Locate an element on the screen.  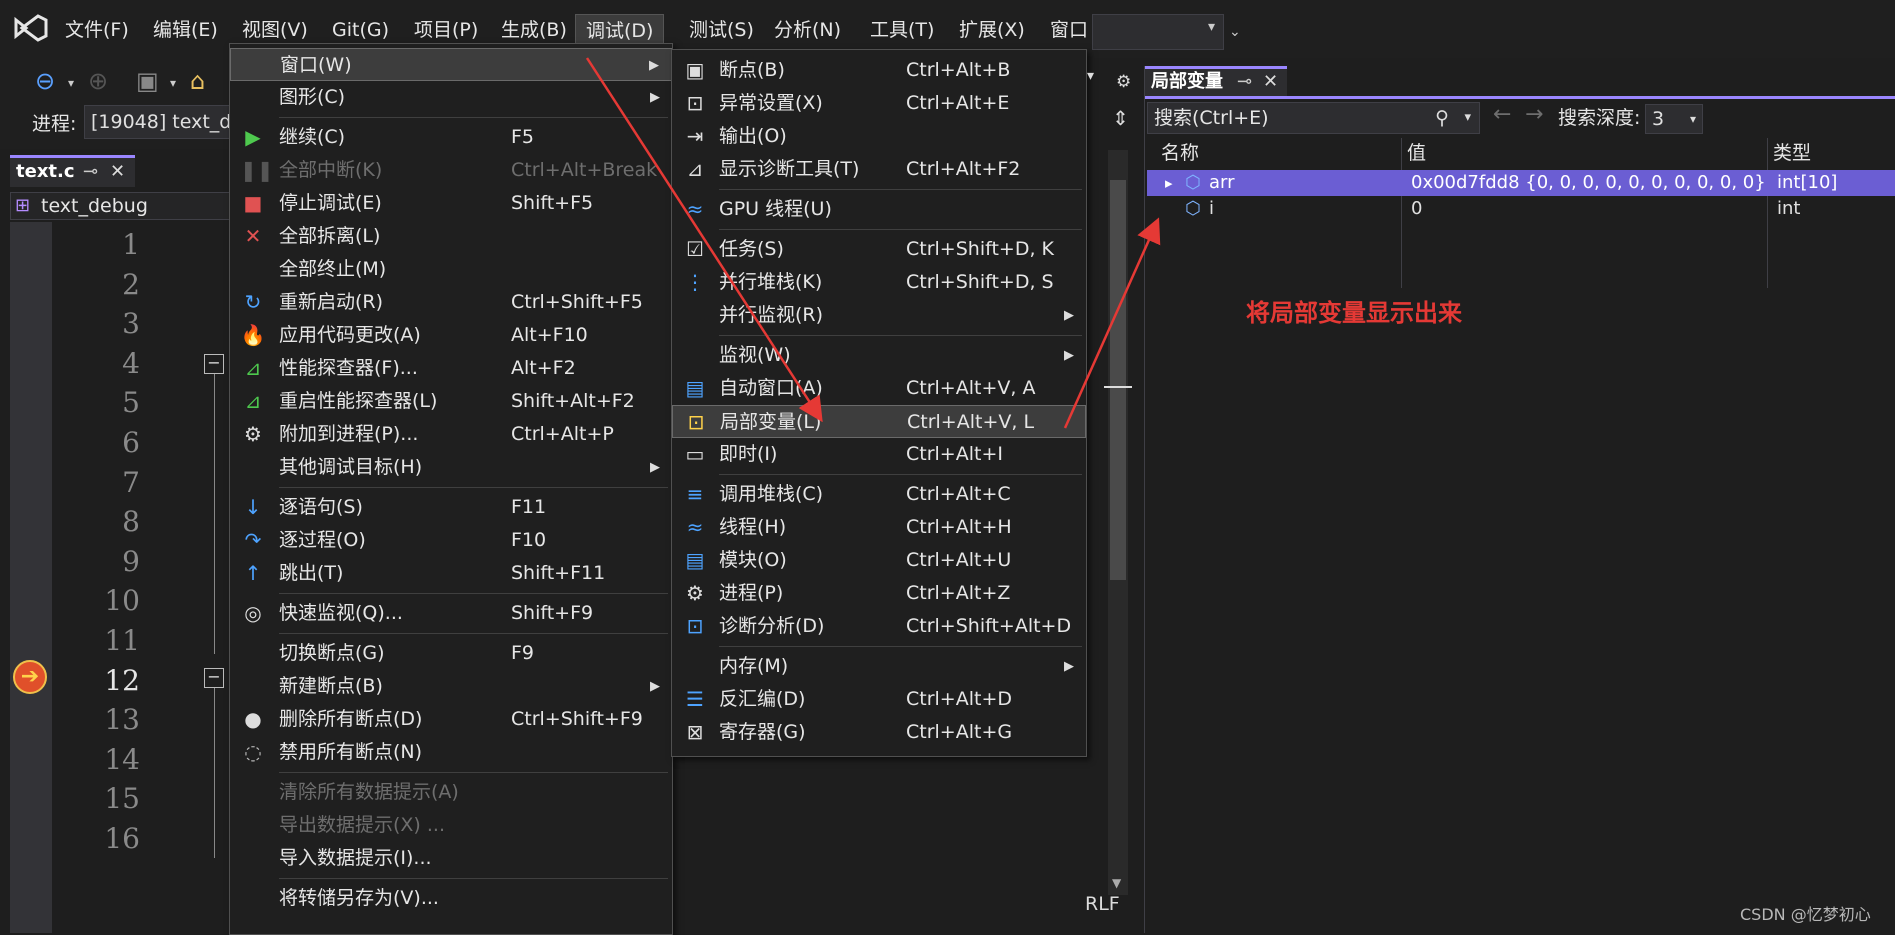
search-depth-dropdown: 3 ▾ is located at coordinates (1674, 119).